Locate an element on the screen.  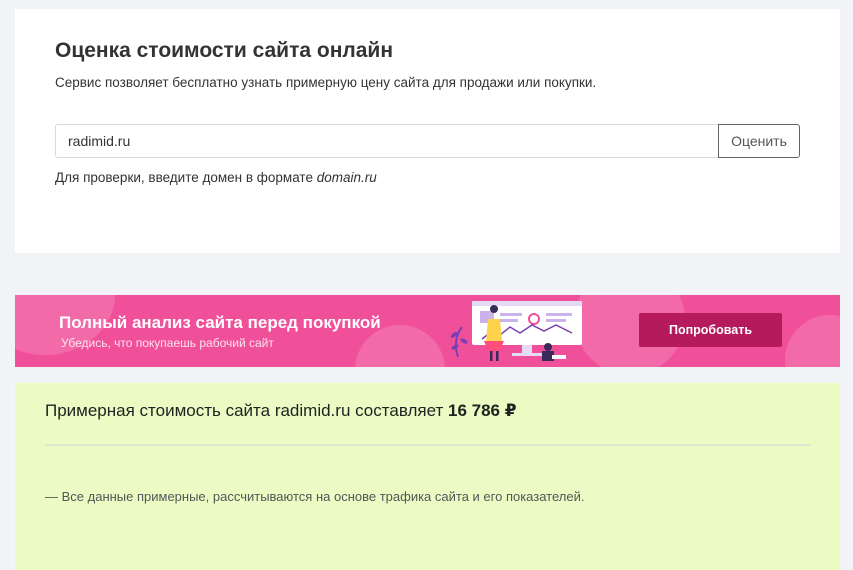
estimated-price-value: 16 786 ₽ is located at coordinates (482, 410).